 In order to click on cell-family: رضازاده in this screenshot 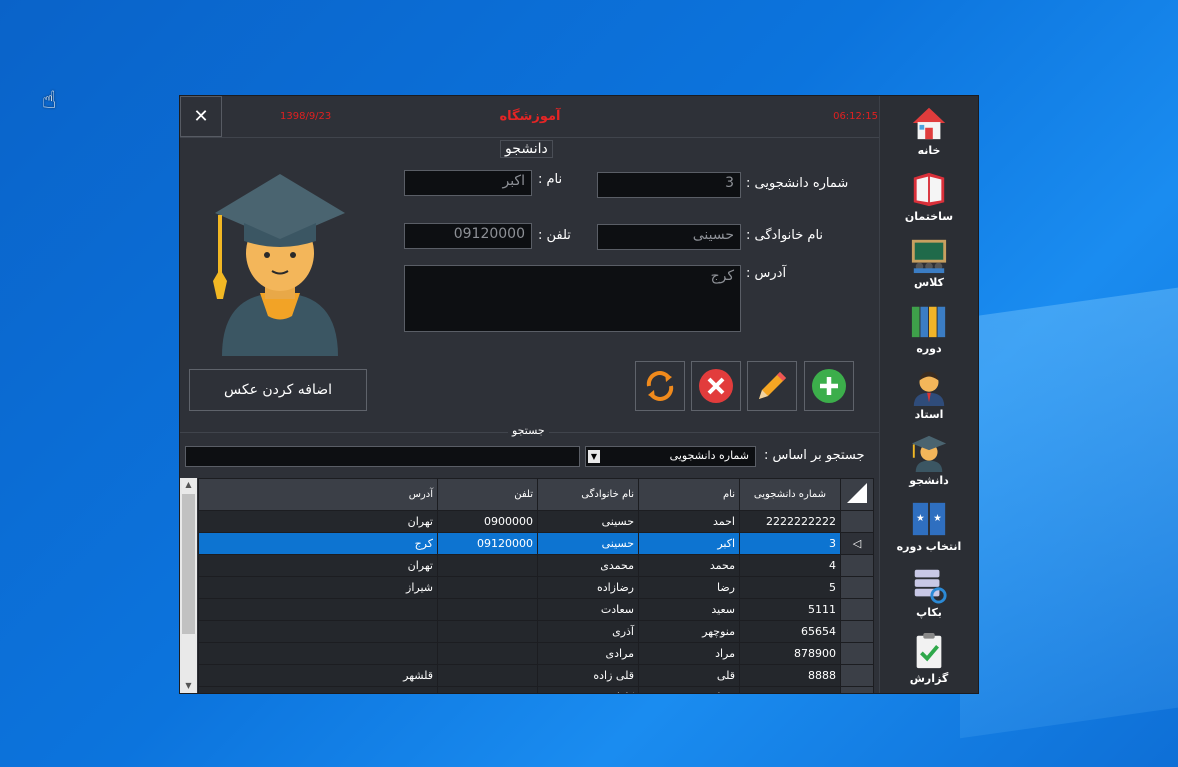, I will do `click(588, 587)`.